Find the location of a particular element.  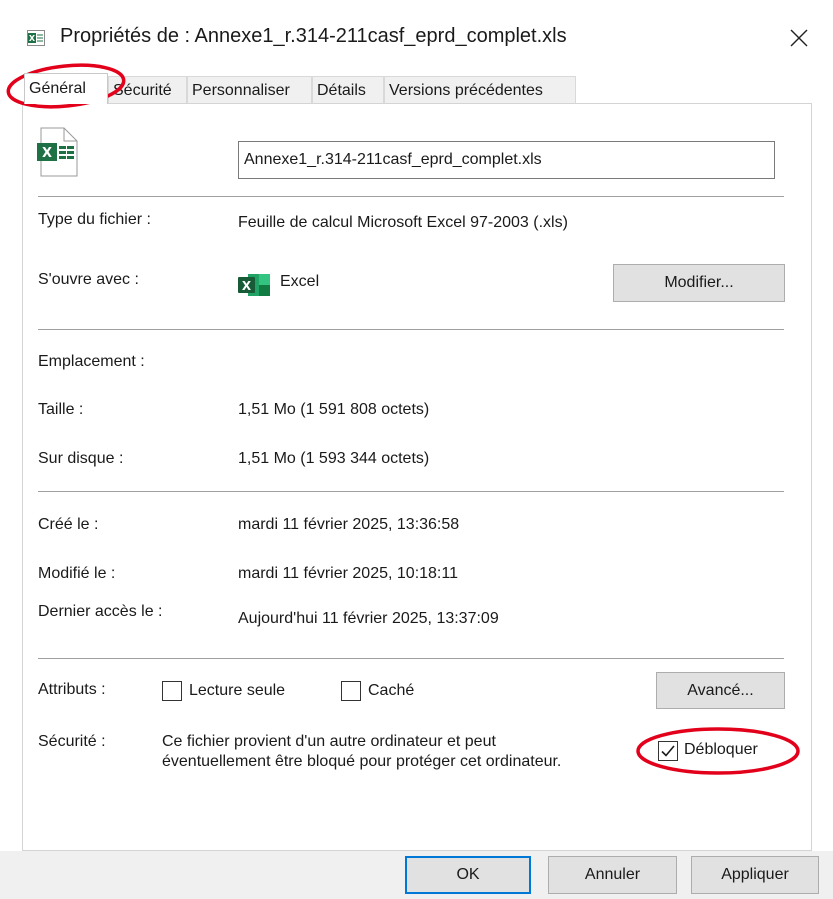

modified-label: Modifié le : is located at coordinates (77, 573).